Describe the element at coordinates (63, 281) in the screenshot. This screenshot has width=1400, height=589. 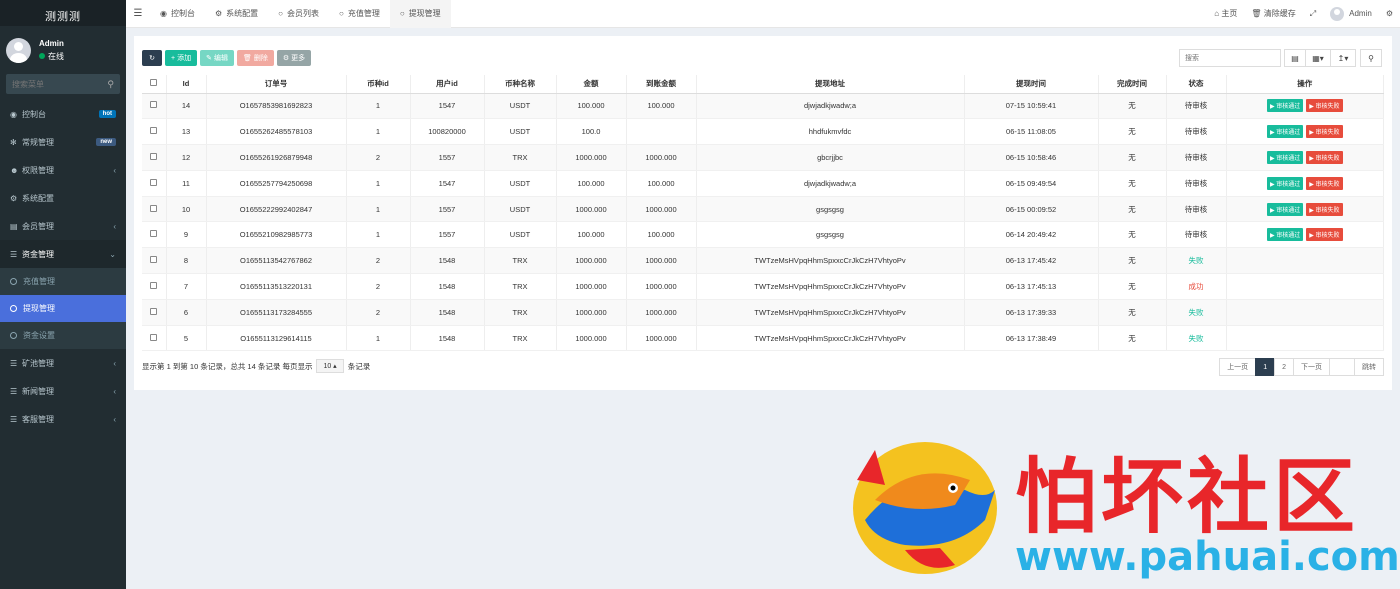
I see `sidebar-item-recharge: 充值管理` at that location.